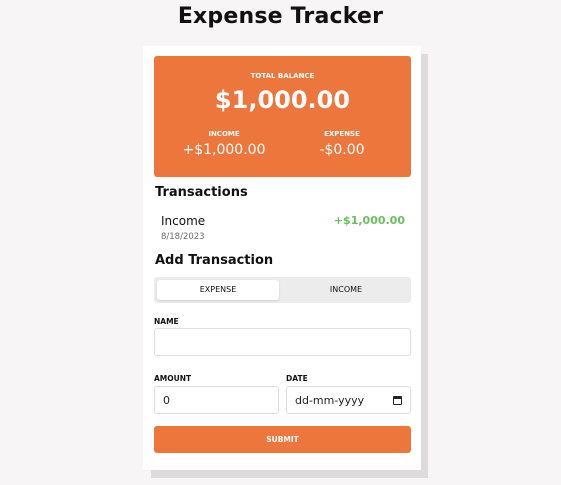  I want to click on page-title: Expense Tracker, so click(280, 16).